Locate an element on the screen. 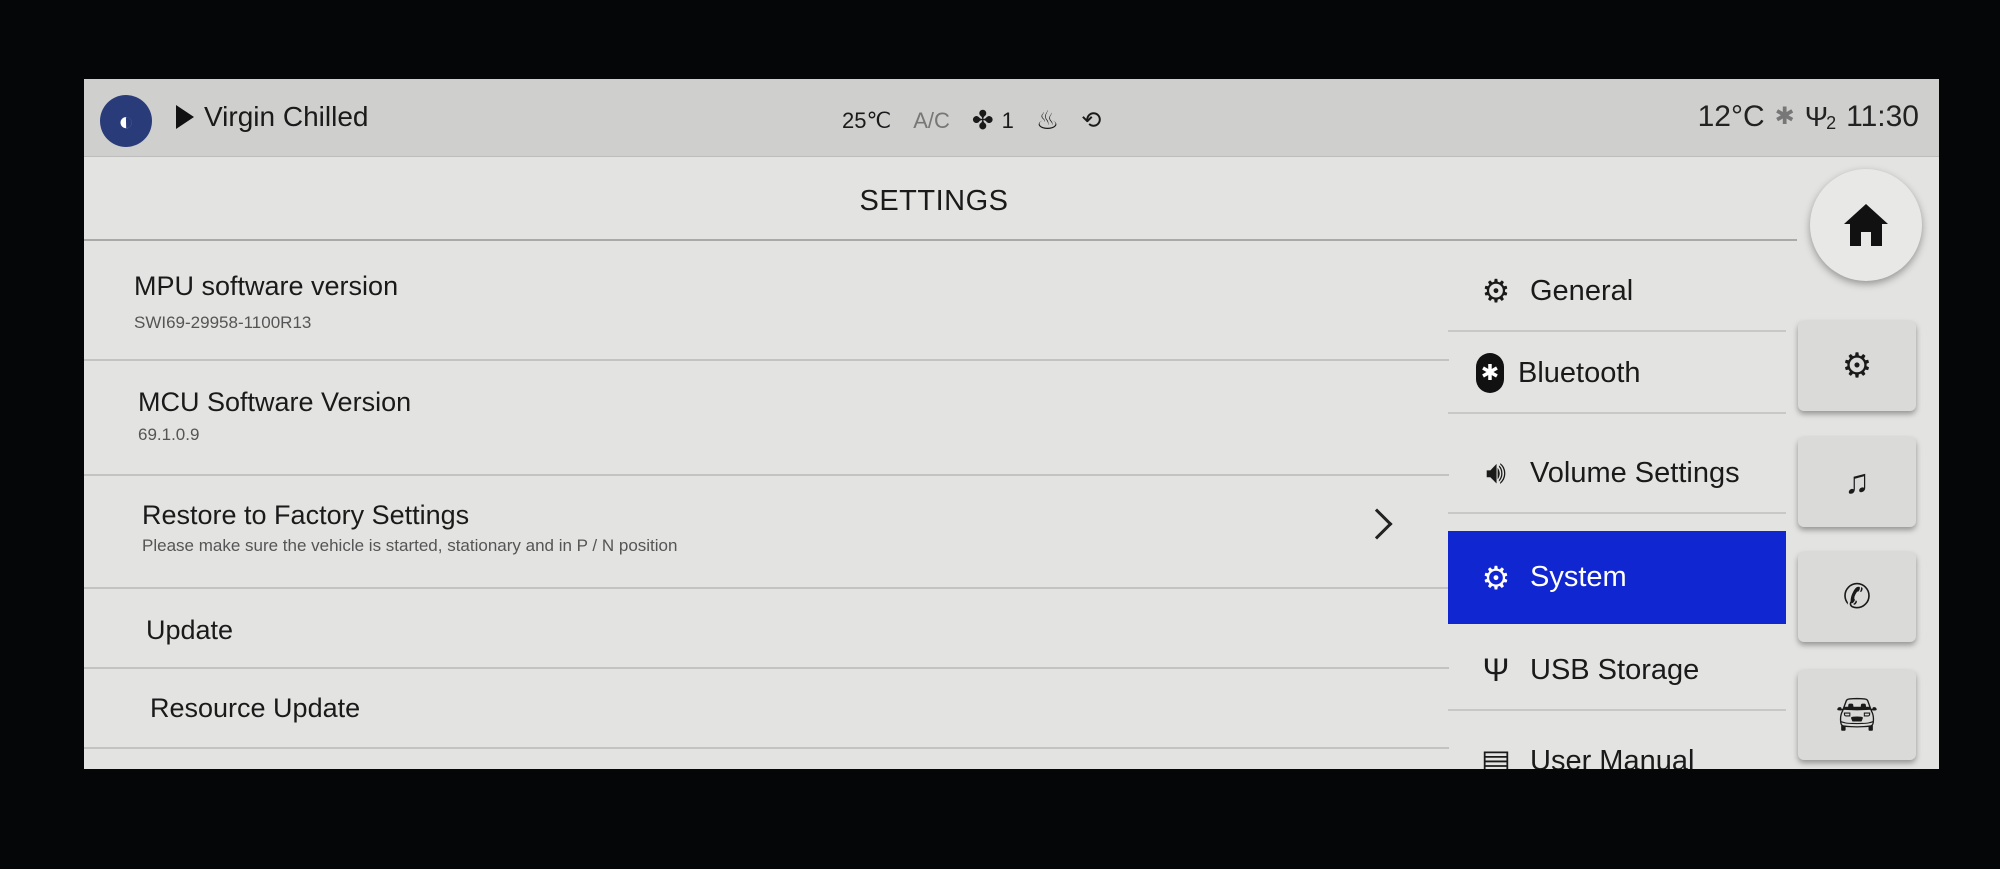 The width and height of the screenshot is (2000, 869). radio-icon: ◐ is located at coordinates (126, 121).